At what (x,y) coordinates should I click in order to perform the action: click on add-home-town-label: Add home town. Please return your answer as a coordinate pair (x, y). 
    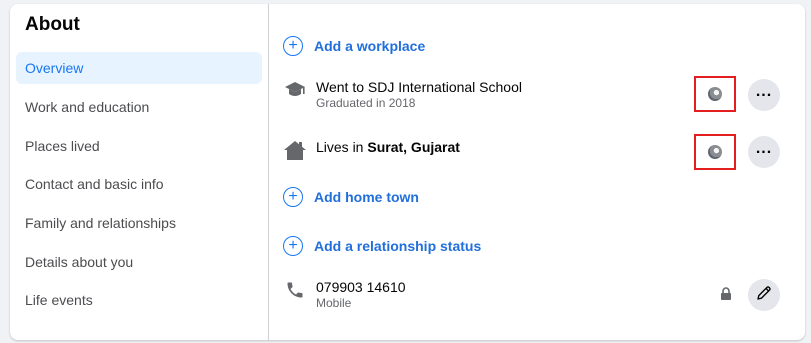
    Looking at the image, I should click on (366, 197).